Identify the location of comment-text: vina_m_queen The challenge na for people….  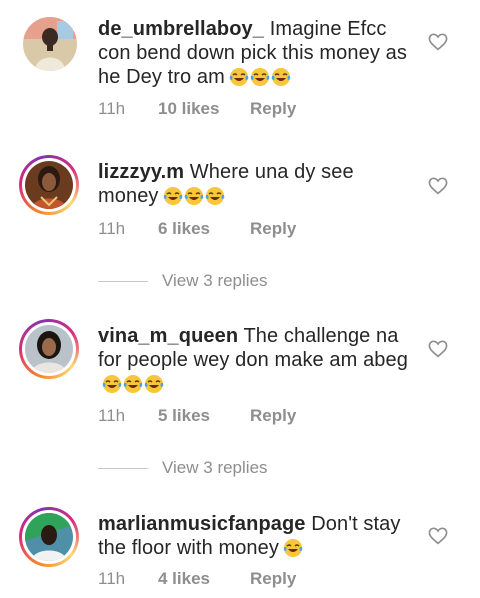
(253, 362).